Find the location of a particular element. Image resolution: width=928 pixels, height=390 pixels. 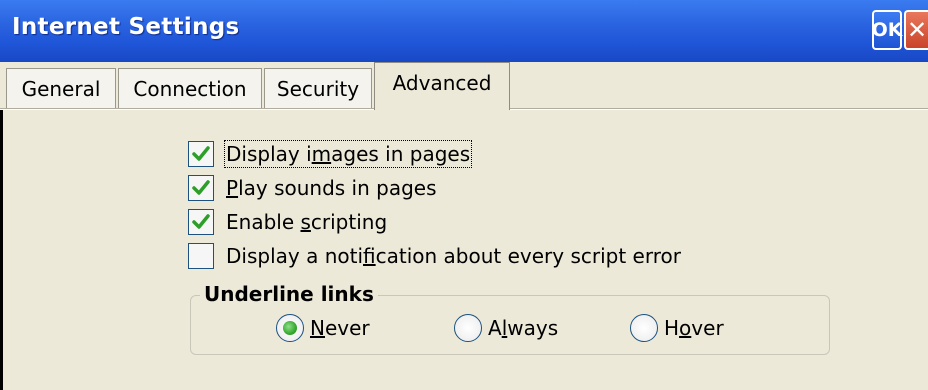

tab-security: Security is located at coordinates (318, 88).